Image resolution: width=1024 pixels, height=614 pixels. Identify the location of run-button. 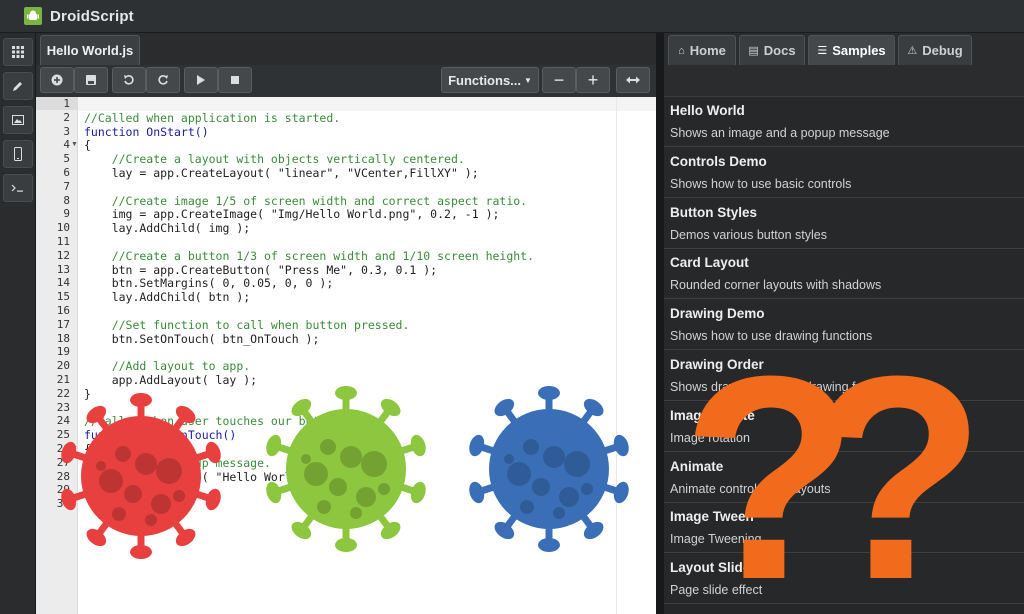
(201, 80).